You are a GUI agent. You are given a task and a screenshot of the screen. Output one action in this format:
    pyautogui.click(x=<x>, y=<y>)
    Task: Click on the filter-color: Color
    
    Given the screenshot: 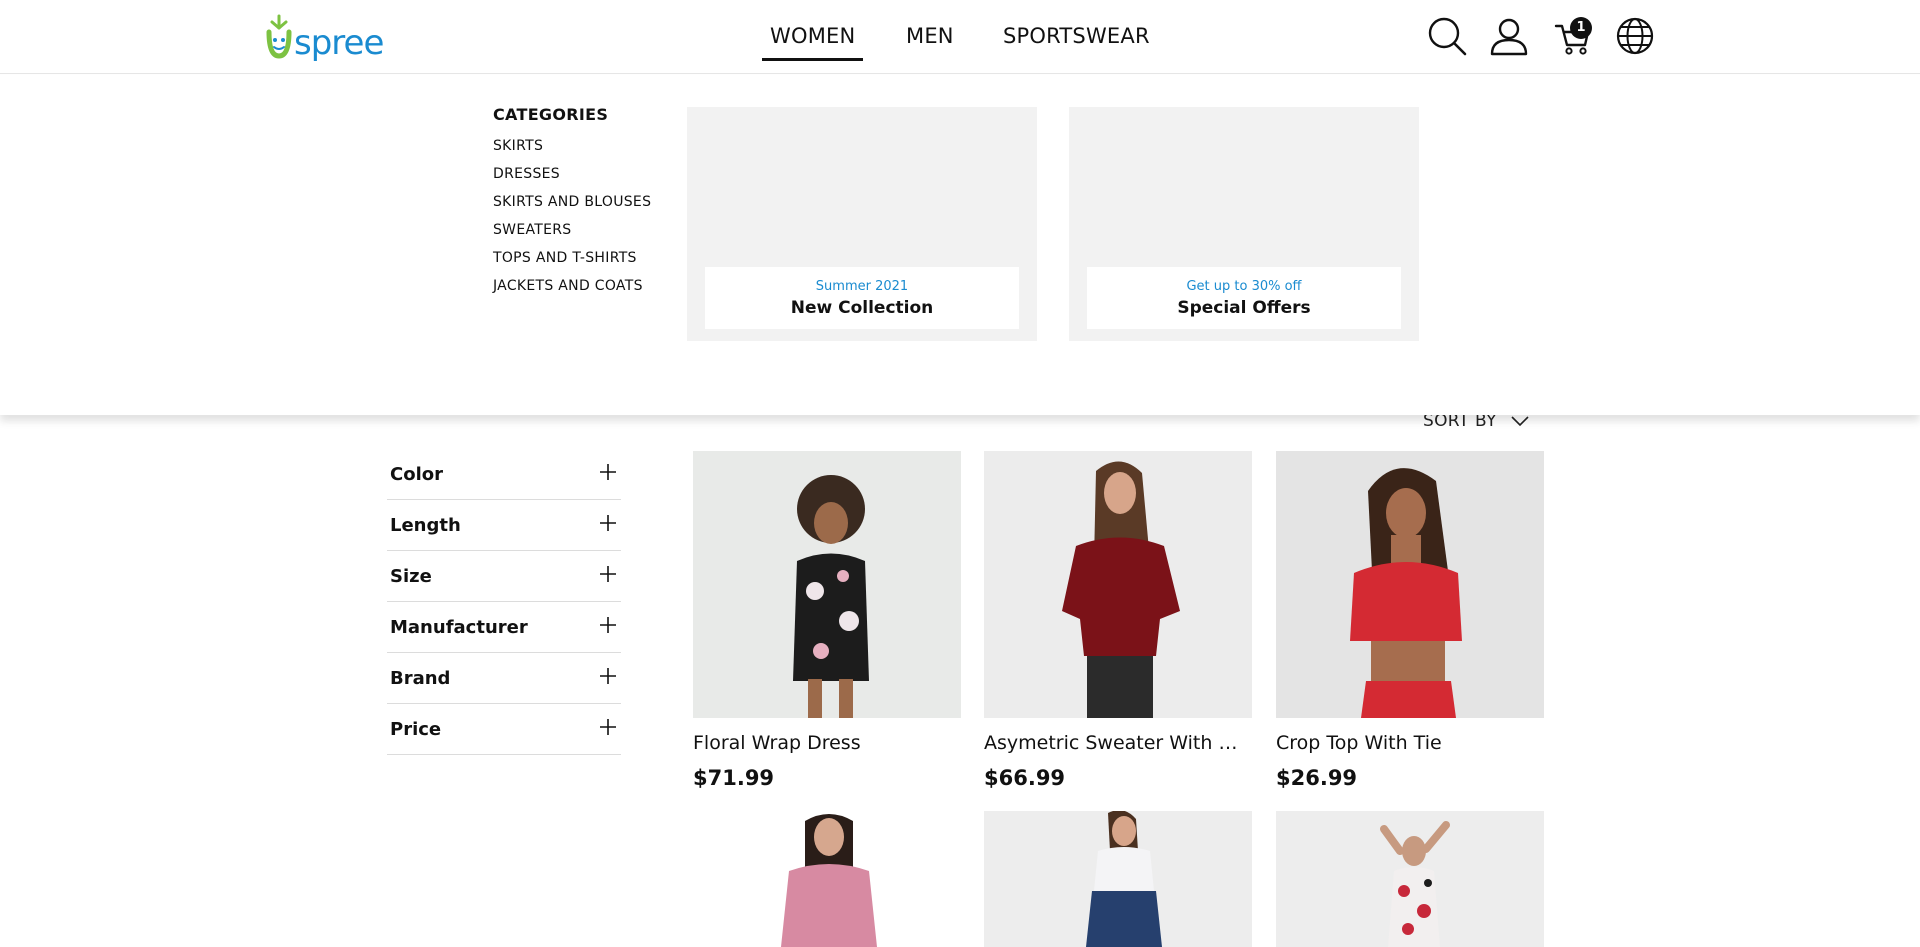 What is the action you would take?
    pyautogui.click(x=504, y=474)
    